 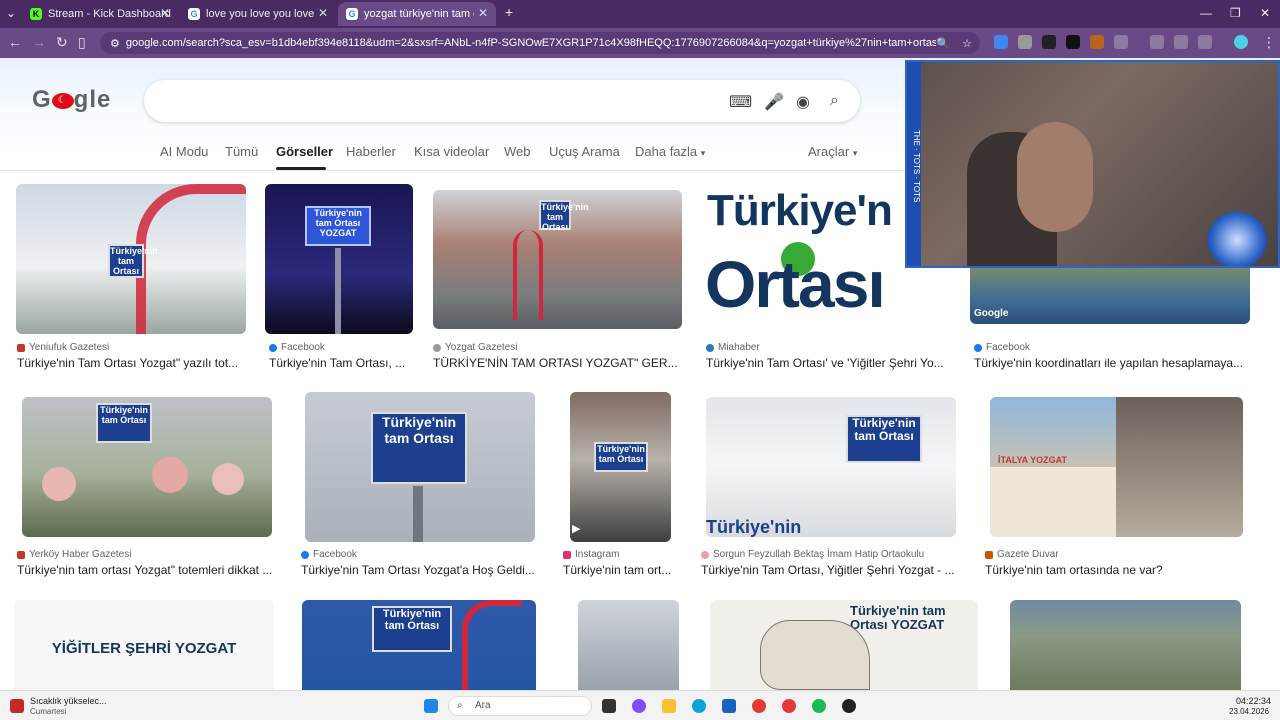 What do you see at coordinates (914, 164) in the screenshot?
I see `overlay-brand-strip: THE · TOTS · TOTS` at bounding box center [914, 164].